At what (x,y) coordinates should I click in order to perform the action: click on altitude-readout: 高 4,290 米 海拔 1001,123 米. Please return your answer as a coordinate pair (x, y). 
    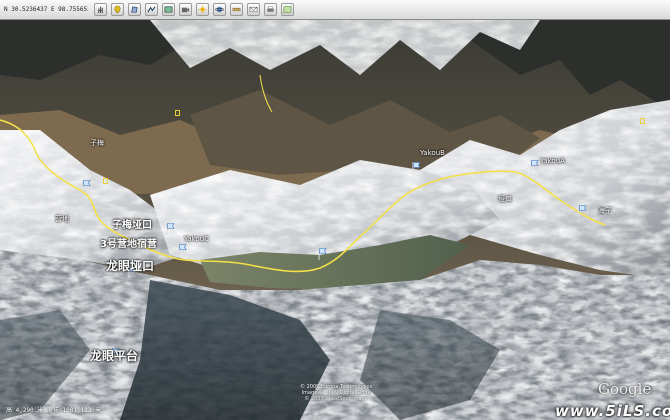
    Looking at the image, I should click on (54, 410).